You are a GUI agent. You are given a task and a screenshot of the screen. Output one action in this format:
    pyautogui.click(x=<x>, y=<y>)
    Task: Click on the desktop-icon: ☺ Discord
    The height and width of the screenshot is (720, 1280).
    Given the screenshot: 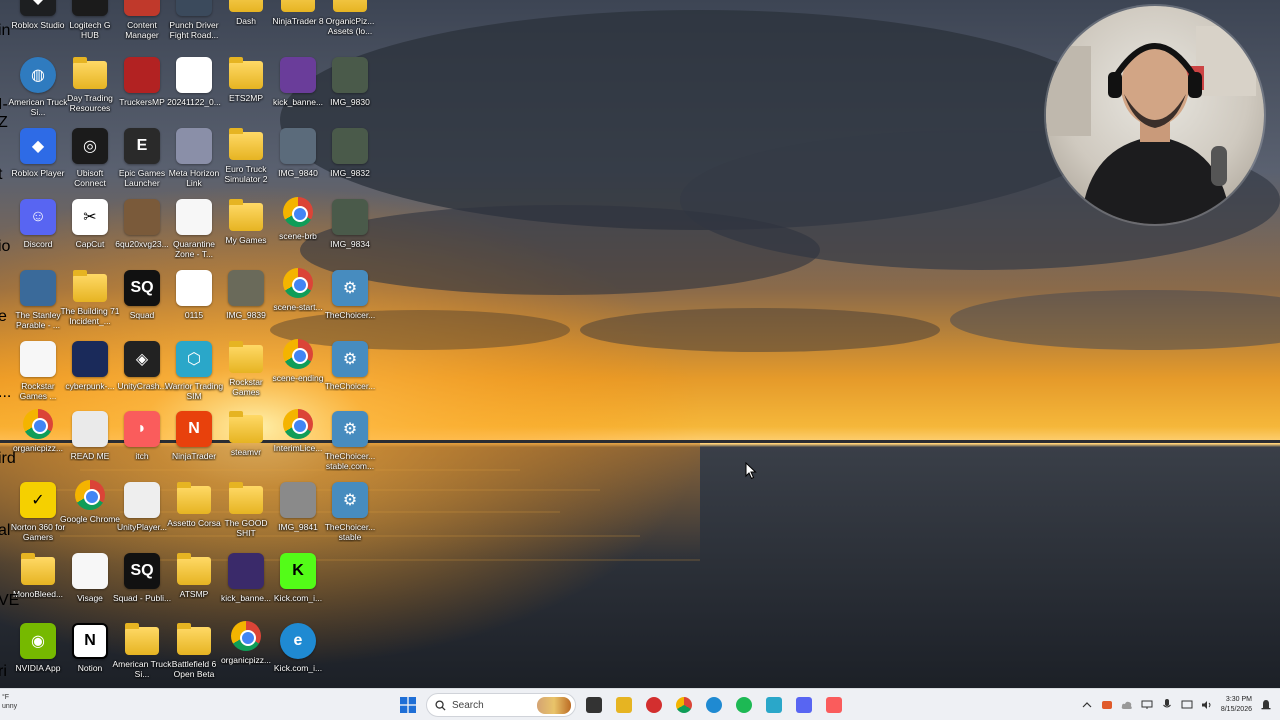 What is the action you would take?
    pyautogui.click(x=38, y=231)
    